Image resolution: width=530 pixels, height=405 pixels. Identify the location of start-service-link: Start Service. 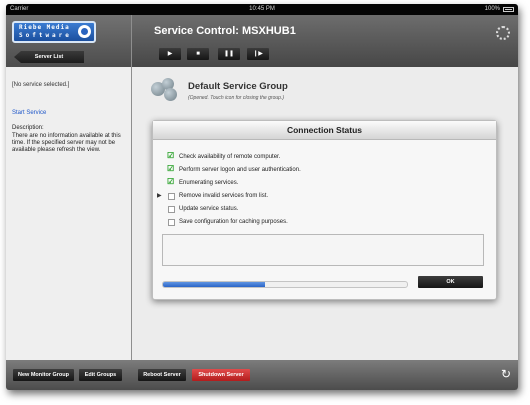
(29, 113).